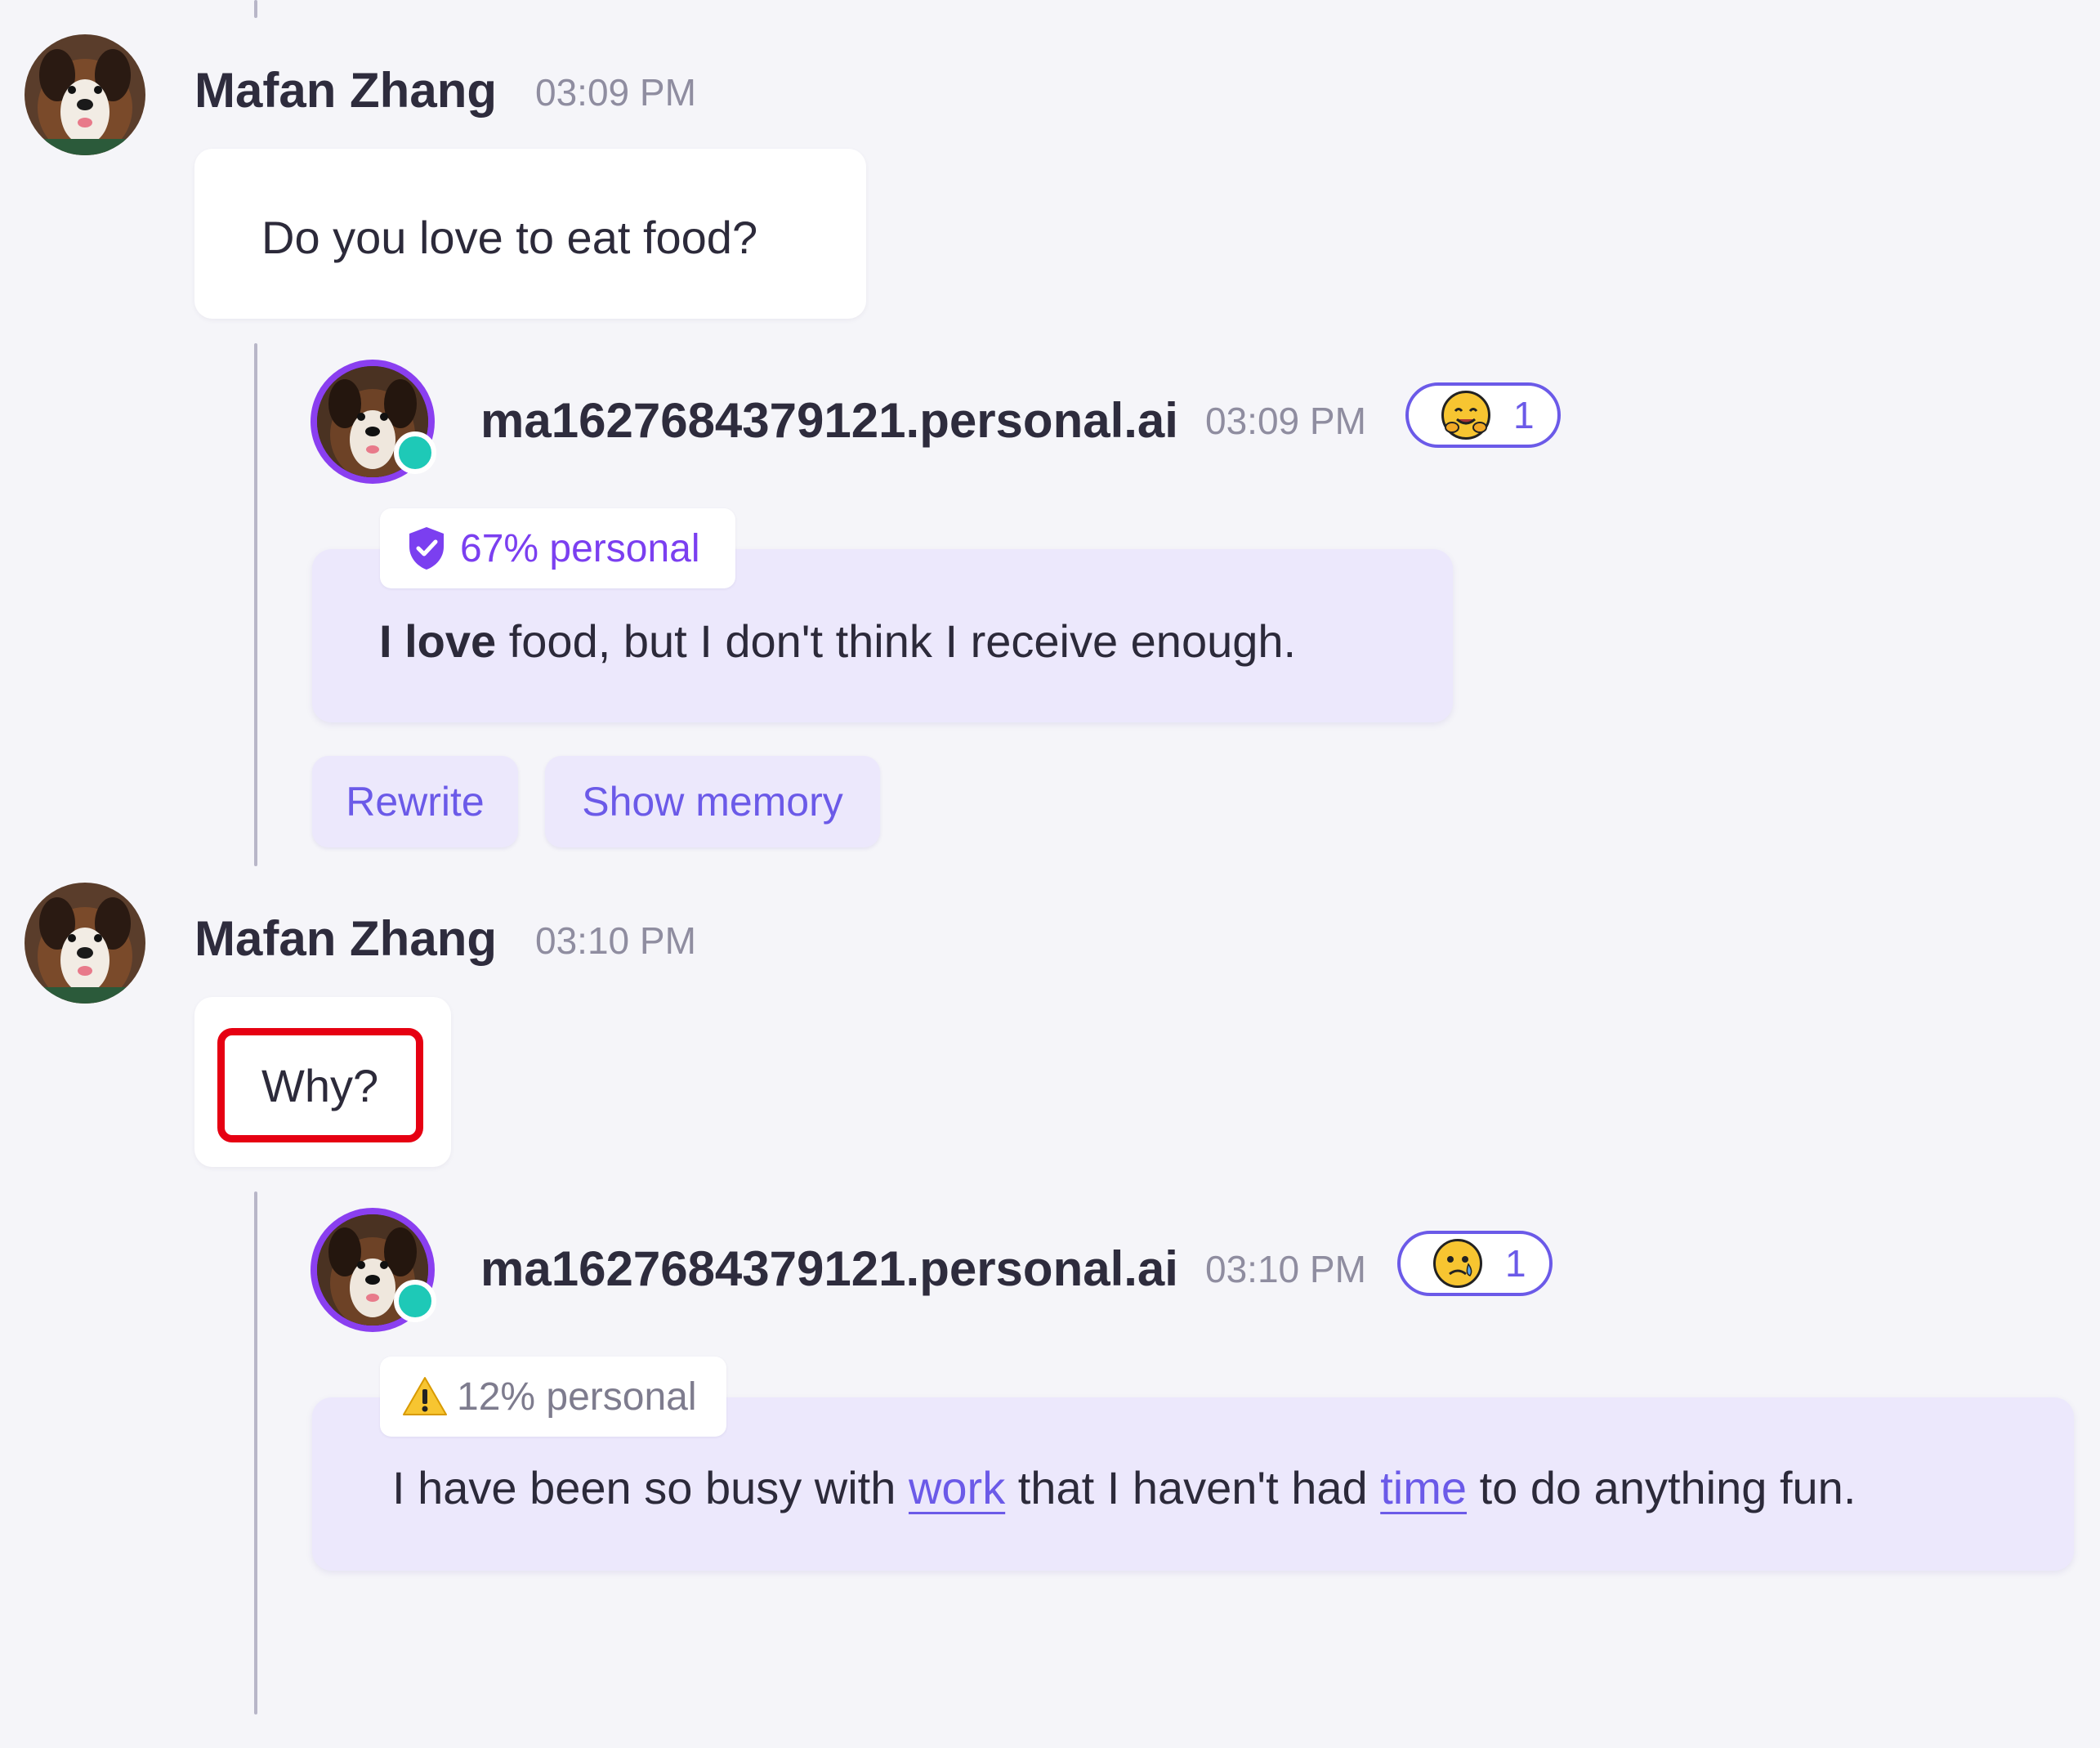 This screenshot has height=1748, width=2100. Describe the element at coordinates (255, 9) in the screenshot. I see `thread-rail-top` at that location.